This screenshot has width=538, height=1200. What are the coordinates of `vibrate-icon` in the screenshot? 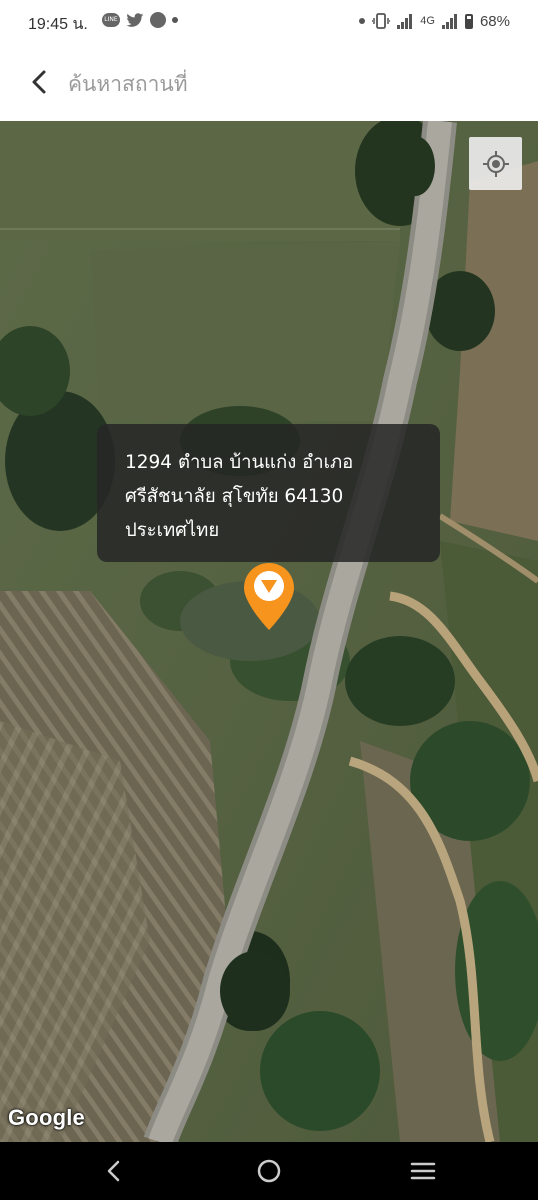 It's located at (381, 21).